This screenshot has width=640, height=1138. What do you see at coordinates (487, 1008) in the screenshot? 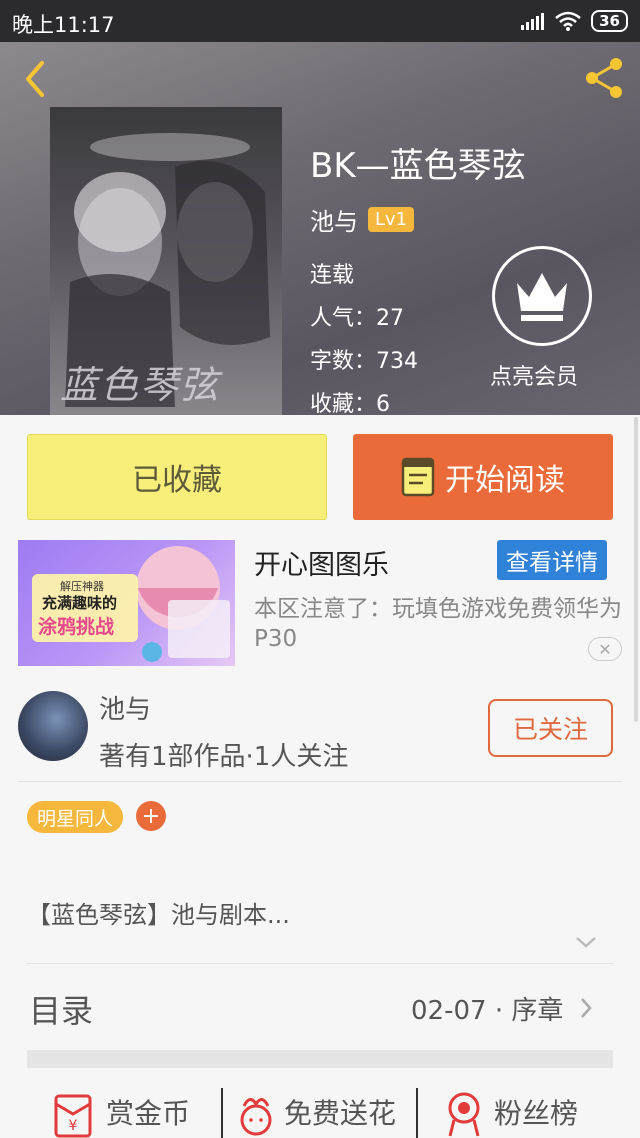
I see `toc-latest-chapter: 02-07 · 序章` at bounding box center [487, 1008].